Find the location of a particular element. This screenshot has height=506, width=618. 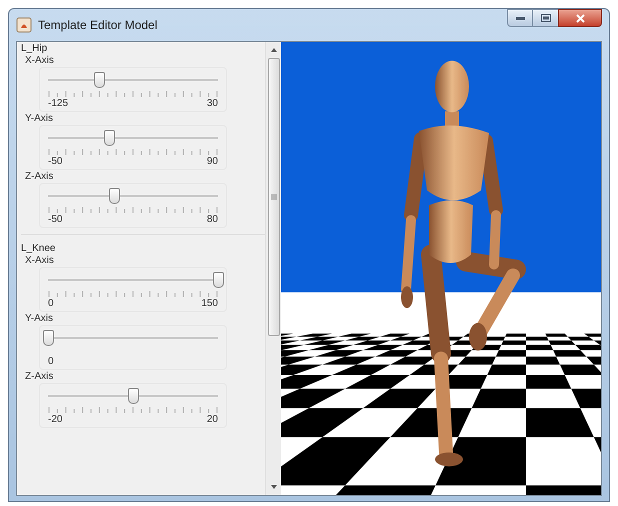

window-title: Template Editor Model is located at coordinates (98, 25).